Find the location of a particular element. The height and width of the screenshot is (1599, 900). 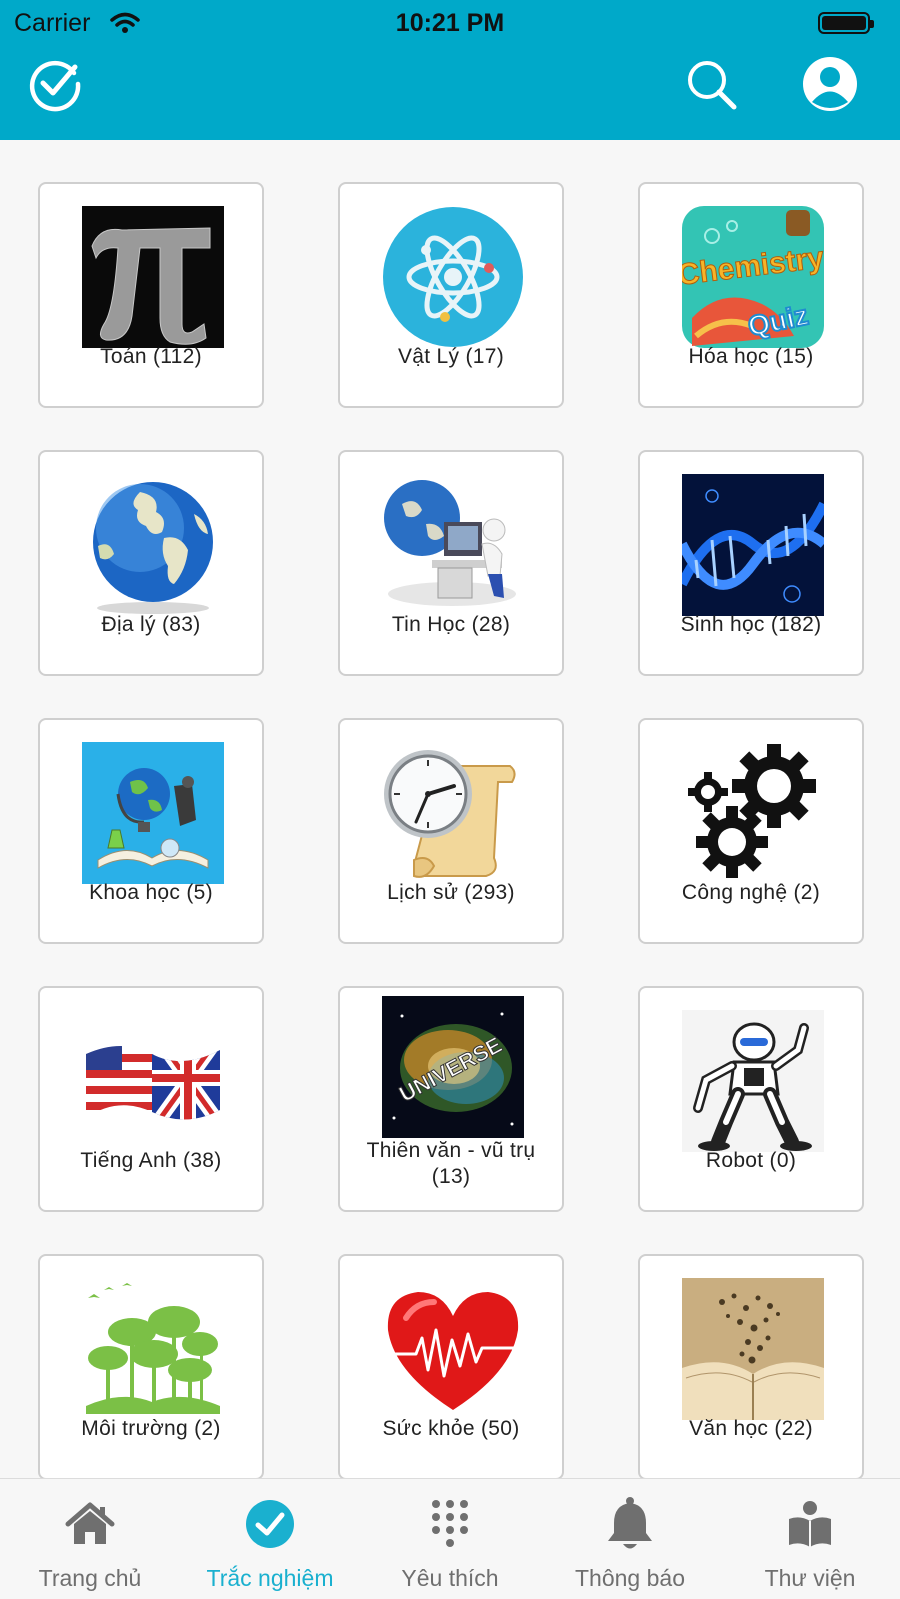

subject-card-tieng-anh: Tiếng Anh (38) is located at coordinates (151, 1099).